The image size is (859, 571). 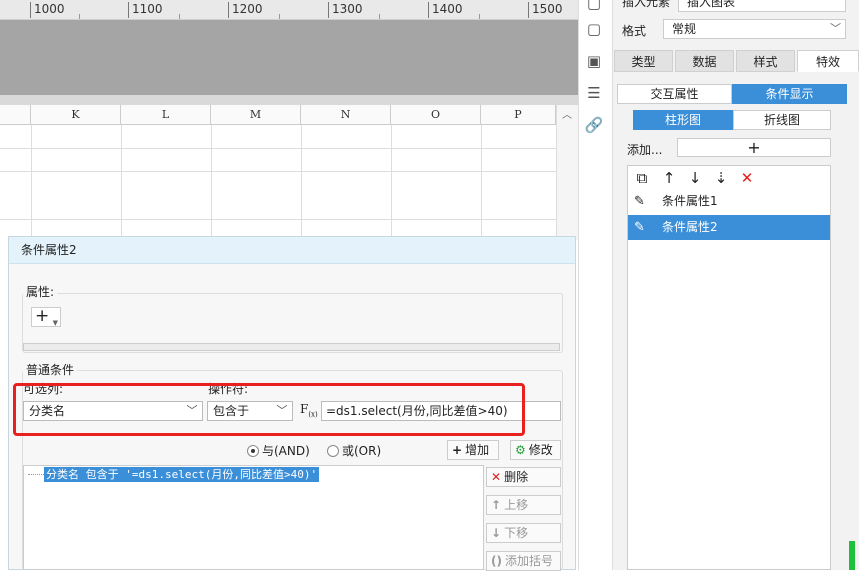 What do you see at coordinates (690, 227) in the screenshot?
I see `property-item-label: 条件属性2` at bounding box center [690, 227].